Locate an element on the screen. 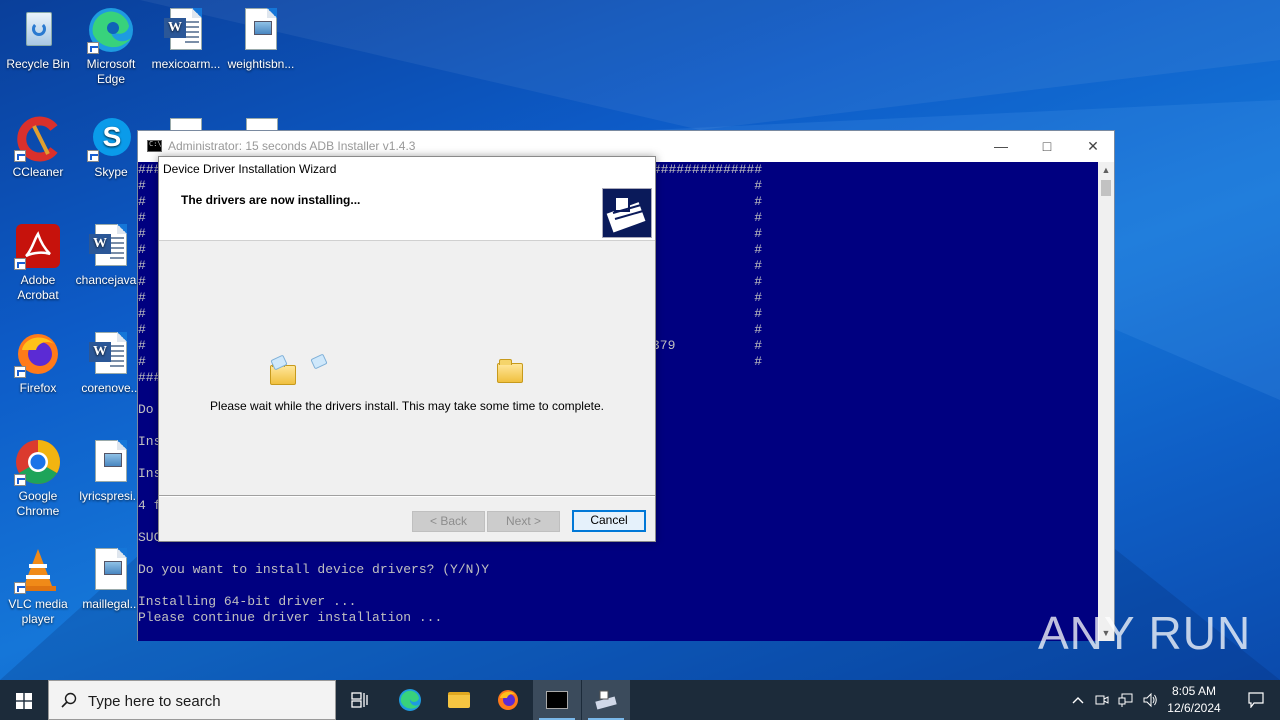 The image size is (1280, 720). notifications-button is located at coordinates (1256, 700).